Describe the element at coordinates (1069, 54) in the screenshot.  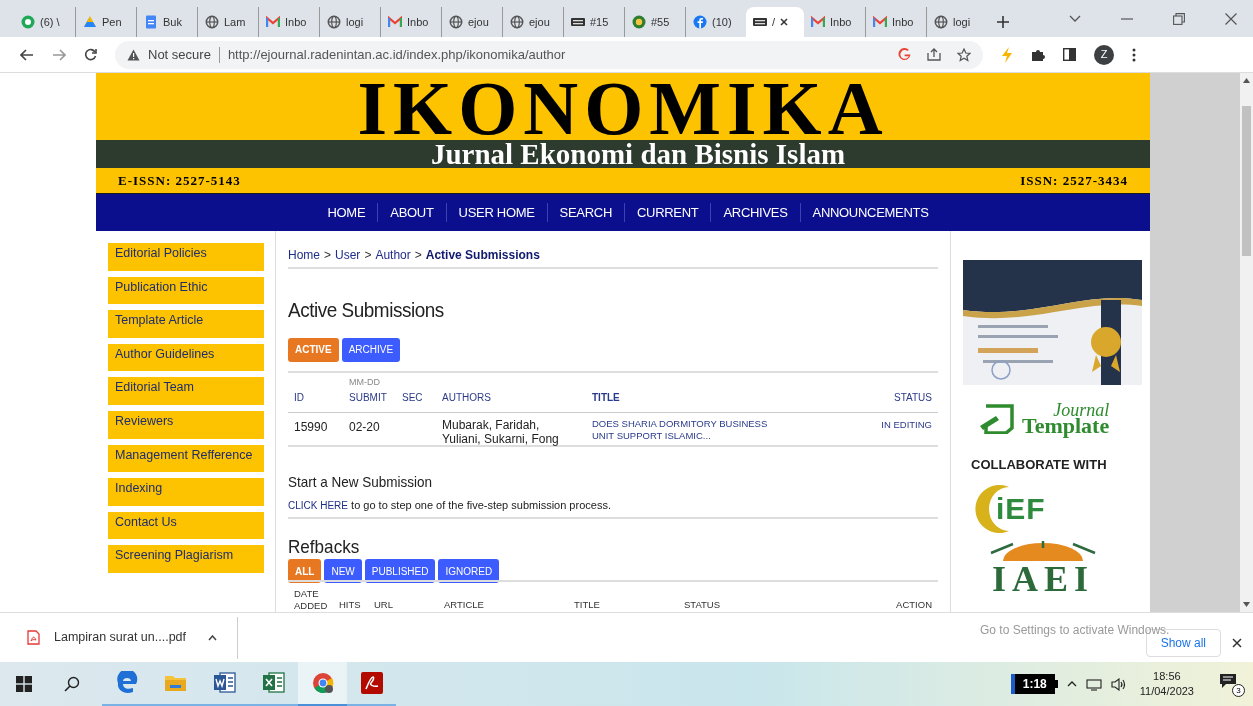
I see `sidebar-icon` at that location.